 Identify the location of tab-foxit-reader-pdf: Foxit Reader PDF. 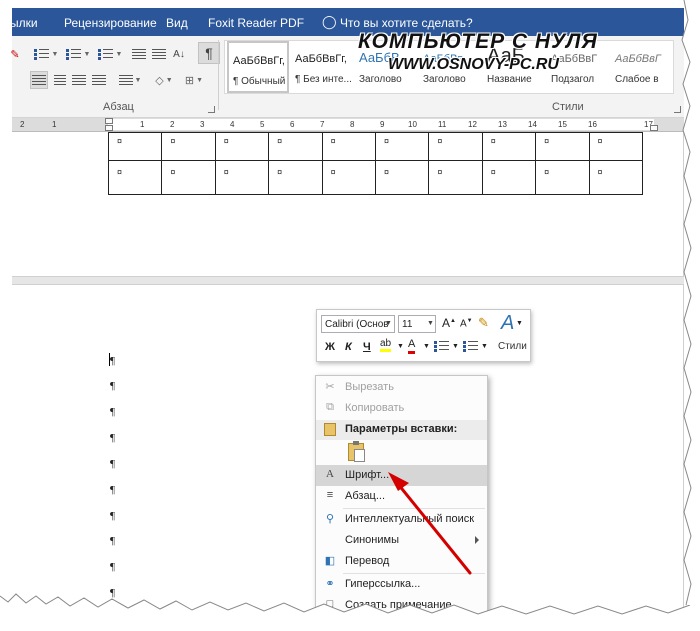
(256, 23).